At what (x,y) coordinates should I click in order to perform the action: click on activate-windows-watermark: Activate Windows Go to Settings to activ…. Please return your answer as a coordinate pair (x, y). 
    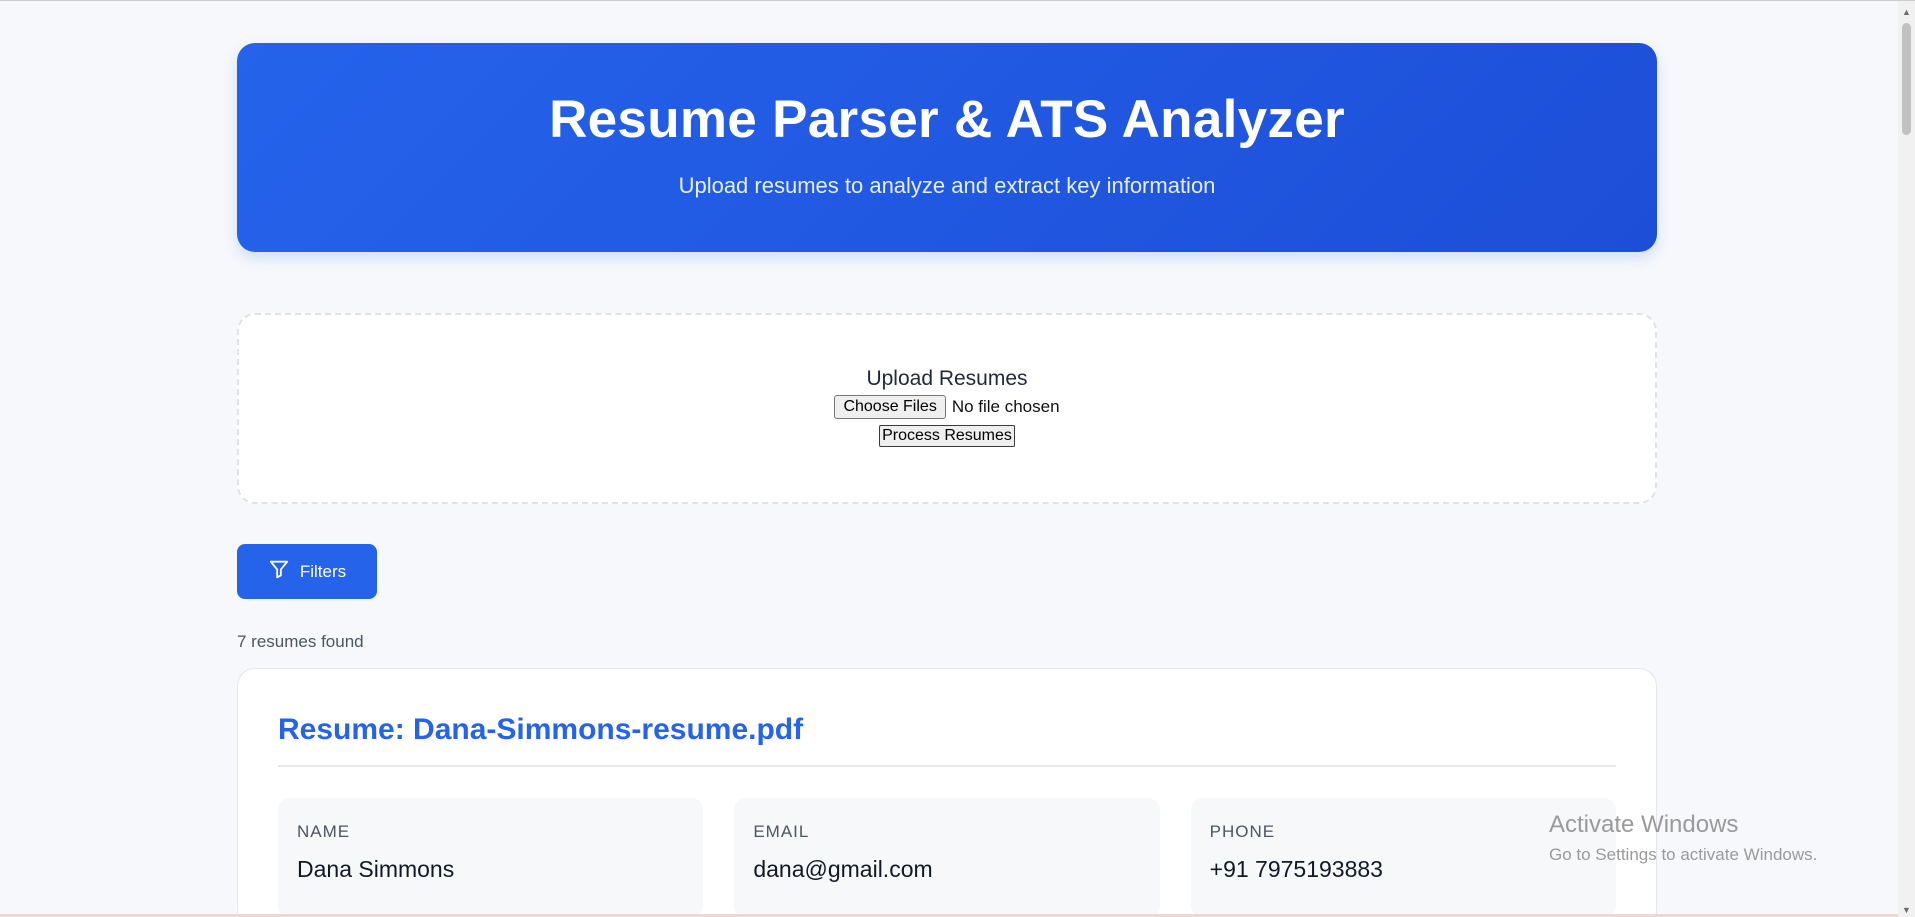
    Looking at the image, I should click on (1683, 838).